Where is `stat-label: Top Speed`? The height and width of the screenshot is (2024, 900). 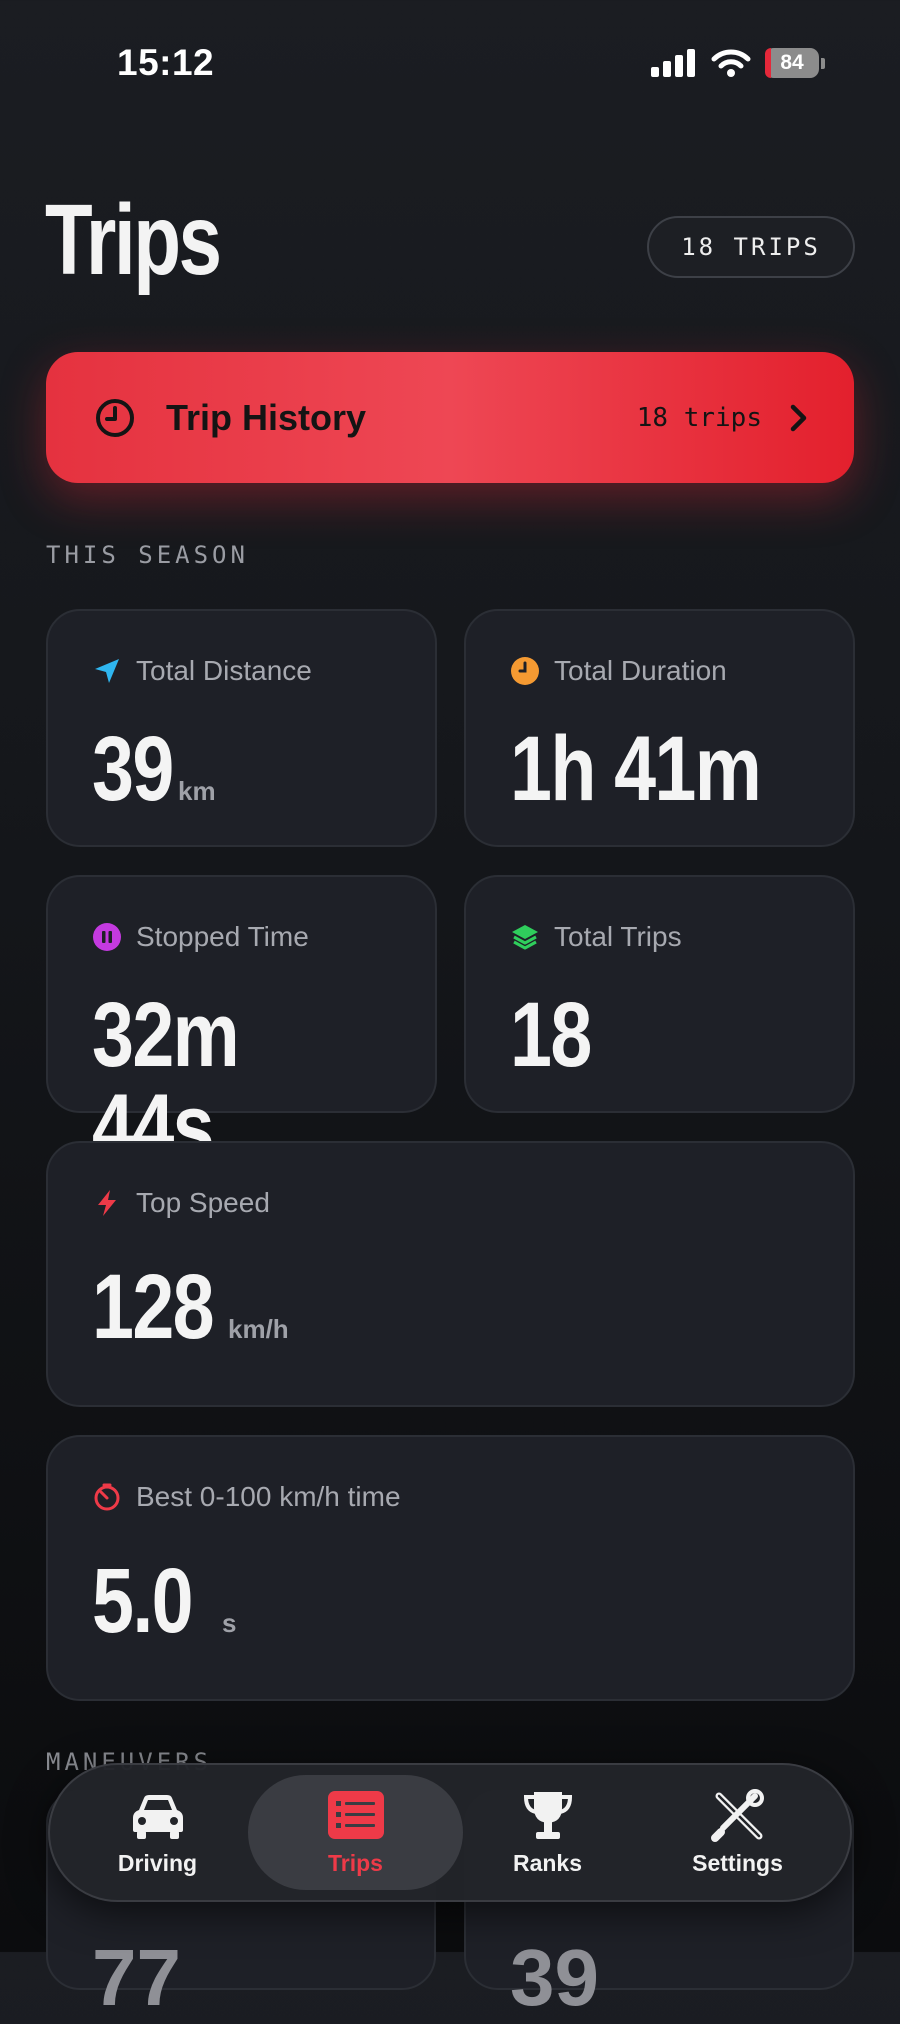 stat-label: Top Speed is located at coordinates (203, 1202).